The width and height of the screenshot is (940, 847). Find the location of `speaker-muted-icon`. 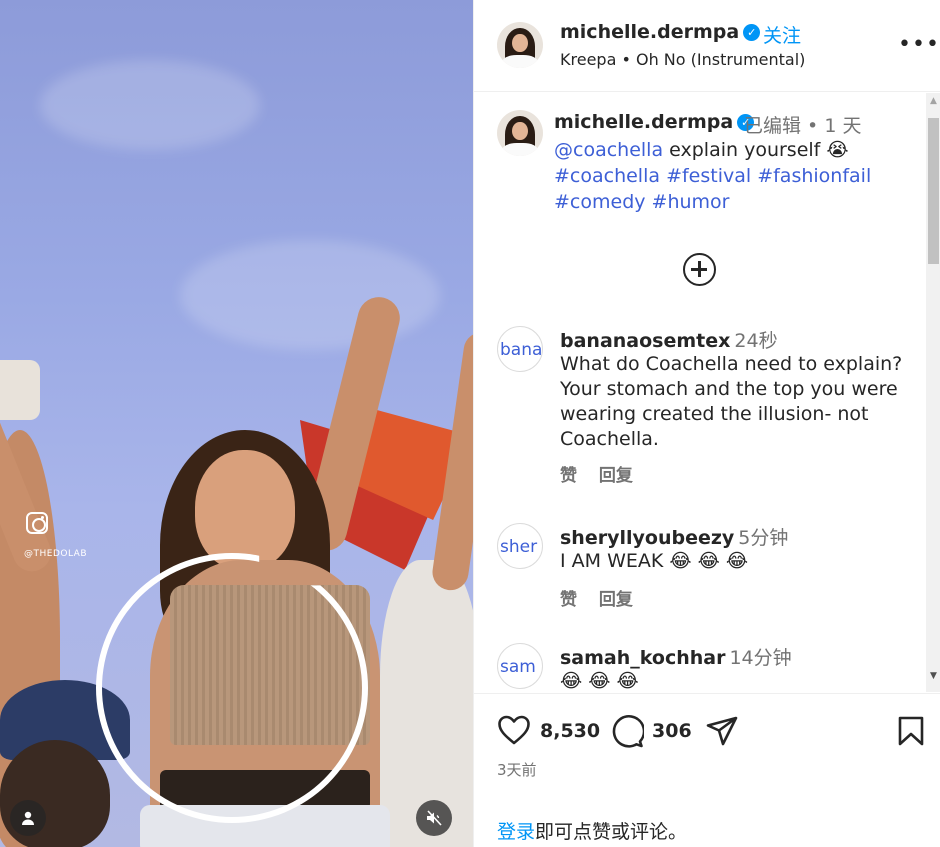

speaker-muted-icon is located at coordinates (434, 818).